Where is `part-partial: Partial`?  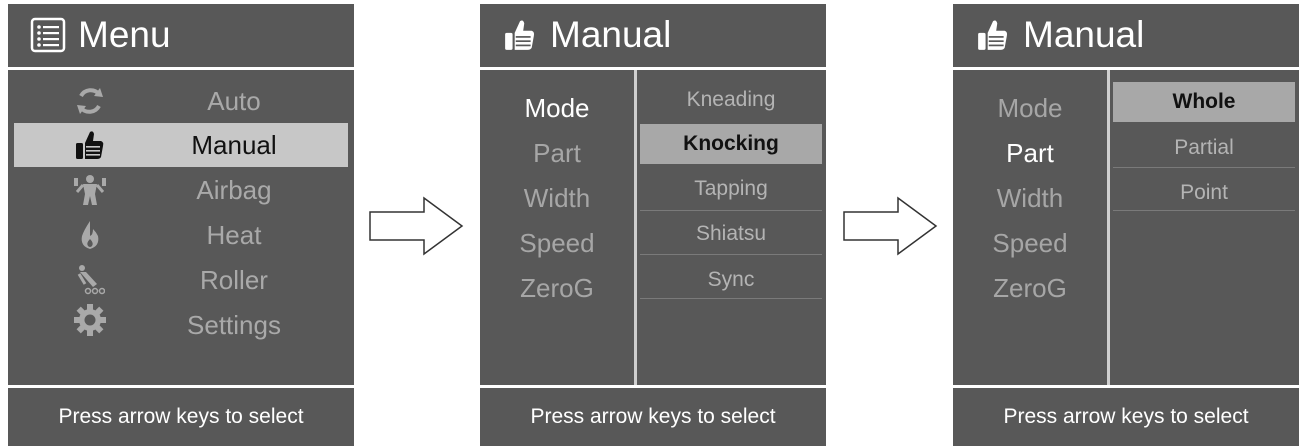 part-partial: Partial is located at coordinates (1204, 148).